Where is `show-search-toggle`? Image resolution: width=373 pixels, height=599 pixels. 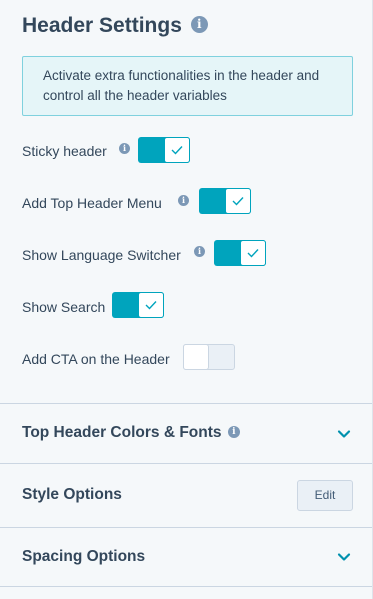 show-search-toggle is located at coordinates (138, 305).